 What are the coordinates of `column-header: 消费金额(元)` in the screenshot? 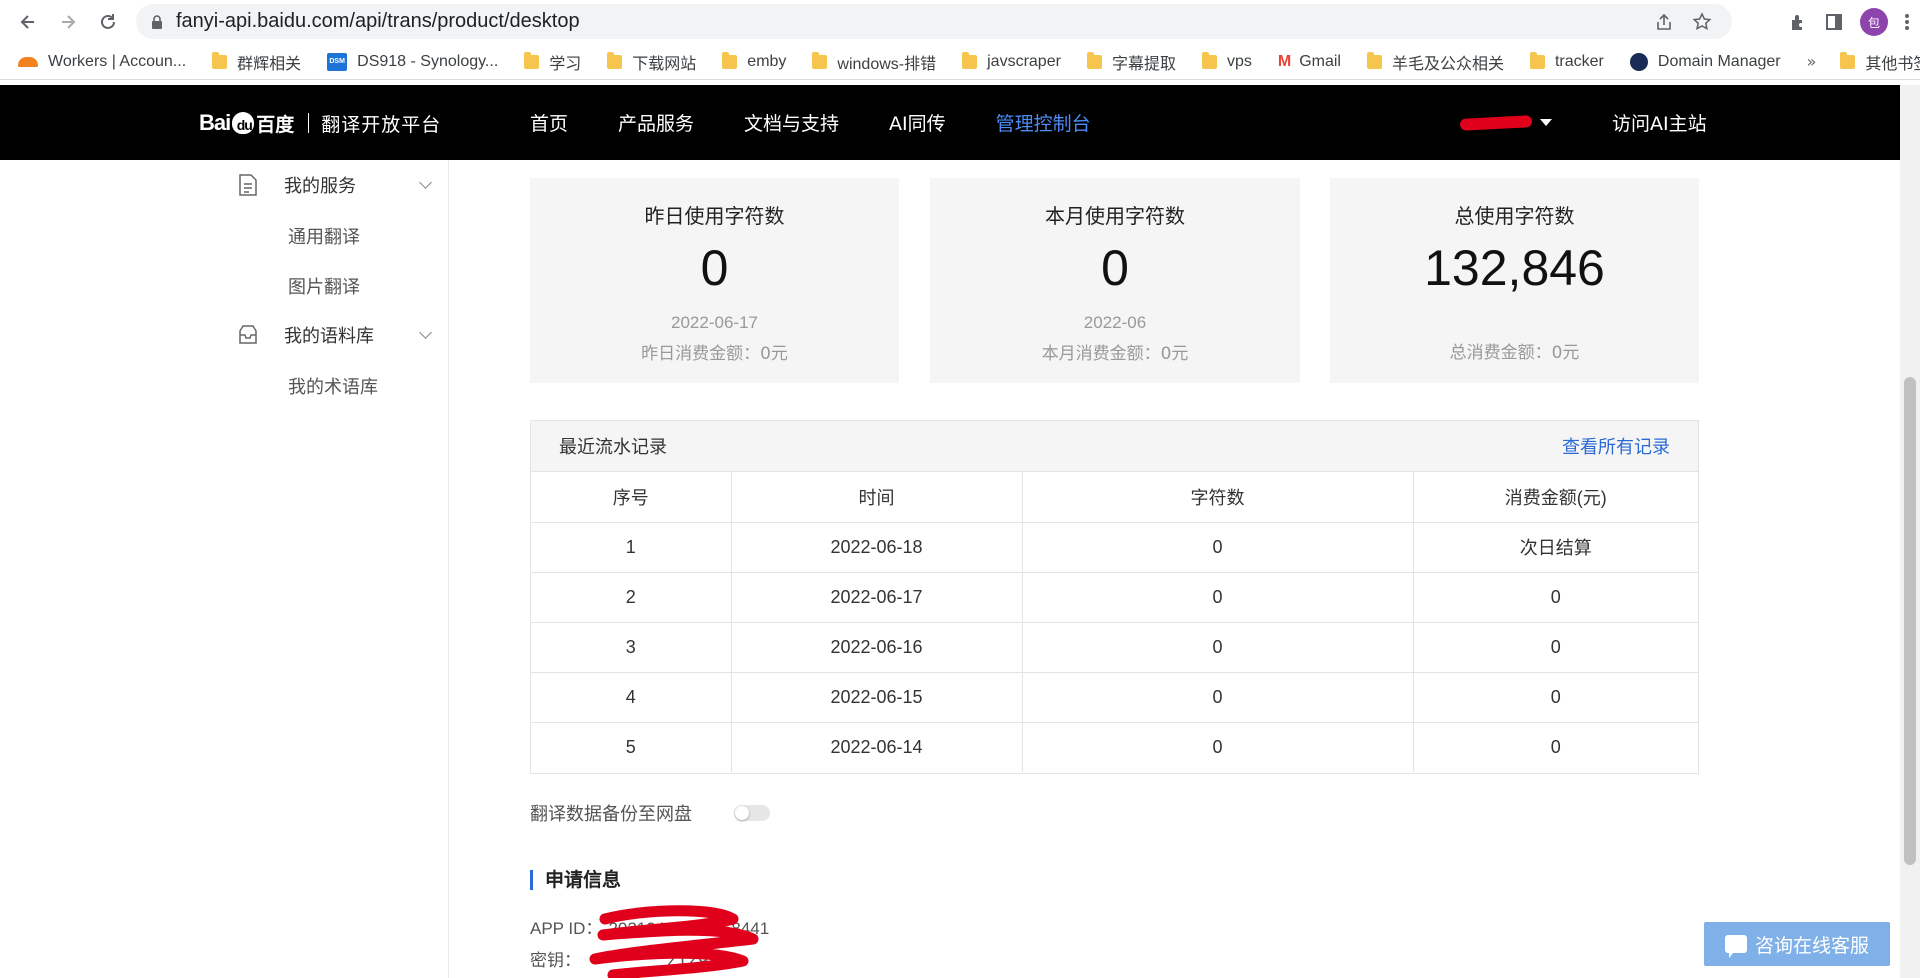 It's located at (1555, 497).